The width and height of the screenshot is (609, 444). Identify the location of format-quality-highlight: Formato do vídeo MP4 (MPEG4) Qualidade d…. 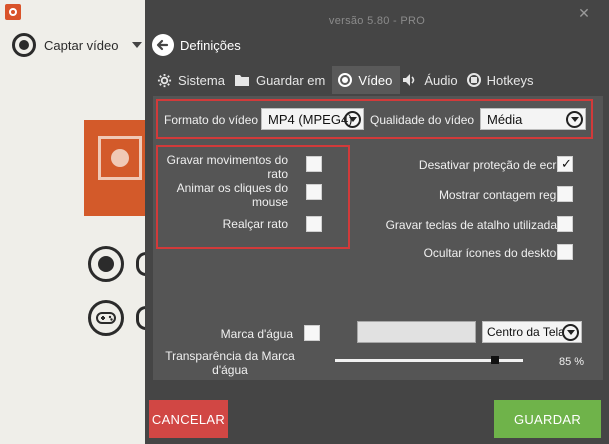
(374, 119).